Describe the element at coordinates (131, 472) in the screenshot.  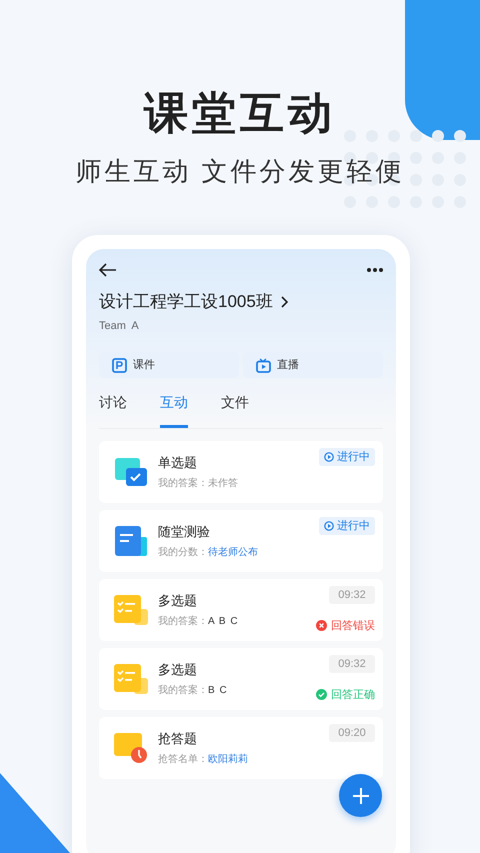
I see `checkbox-card-icon` at that location.